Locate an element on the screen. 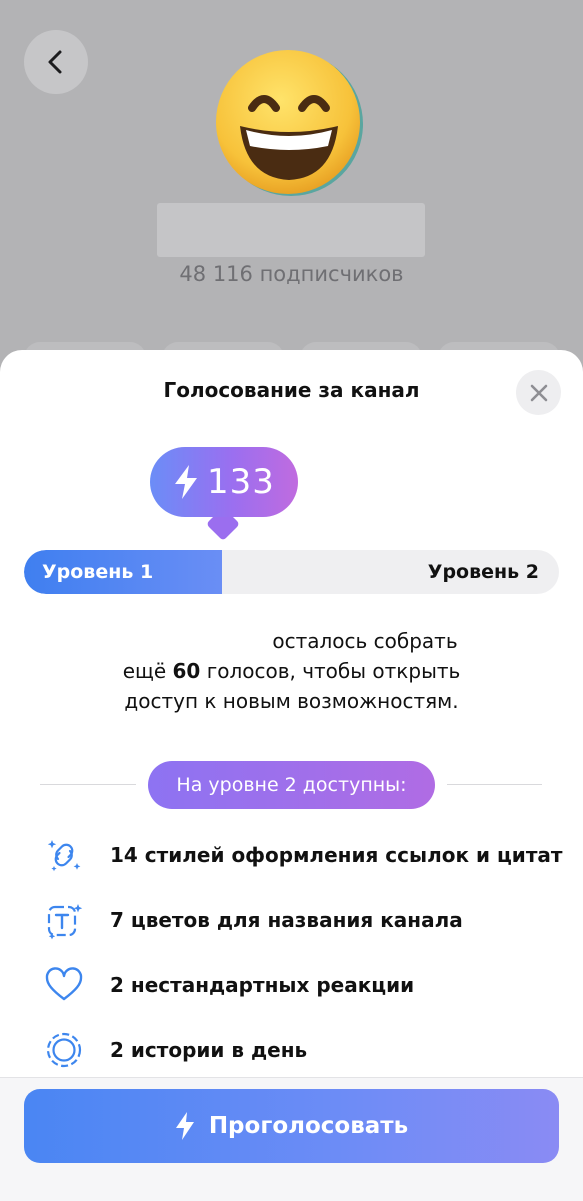  text-sparkle-icon is located at coordinates (65, 922).